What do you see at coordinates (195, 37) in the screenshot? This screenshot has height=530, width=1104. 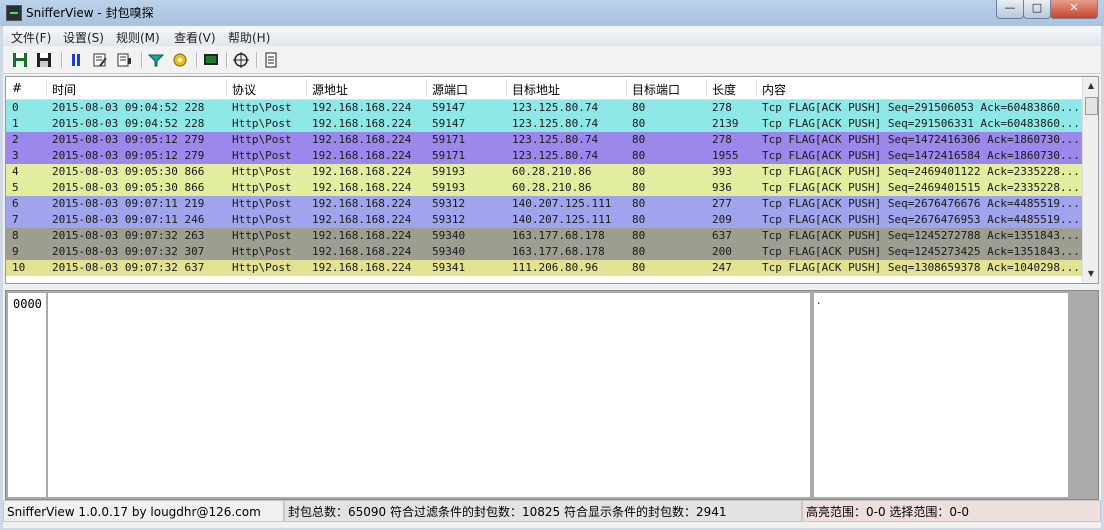 I see `menu-view: 查看(V)` at bounding box center [195, 37].